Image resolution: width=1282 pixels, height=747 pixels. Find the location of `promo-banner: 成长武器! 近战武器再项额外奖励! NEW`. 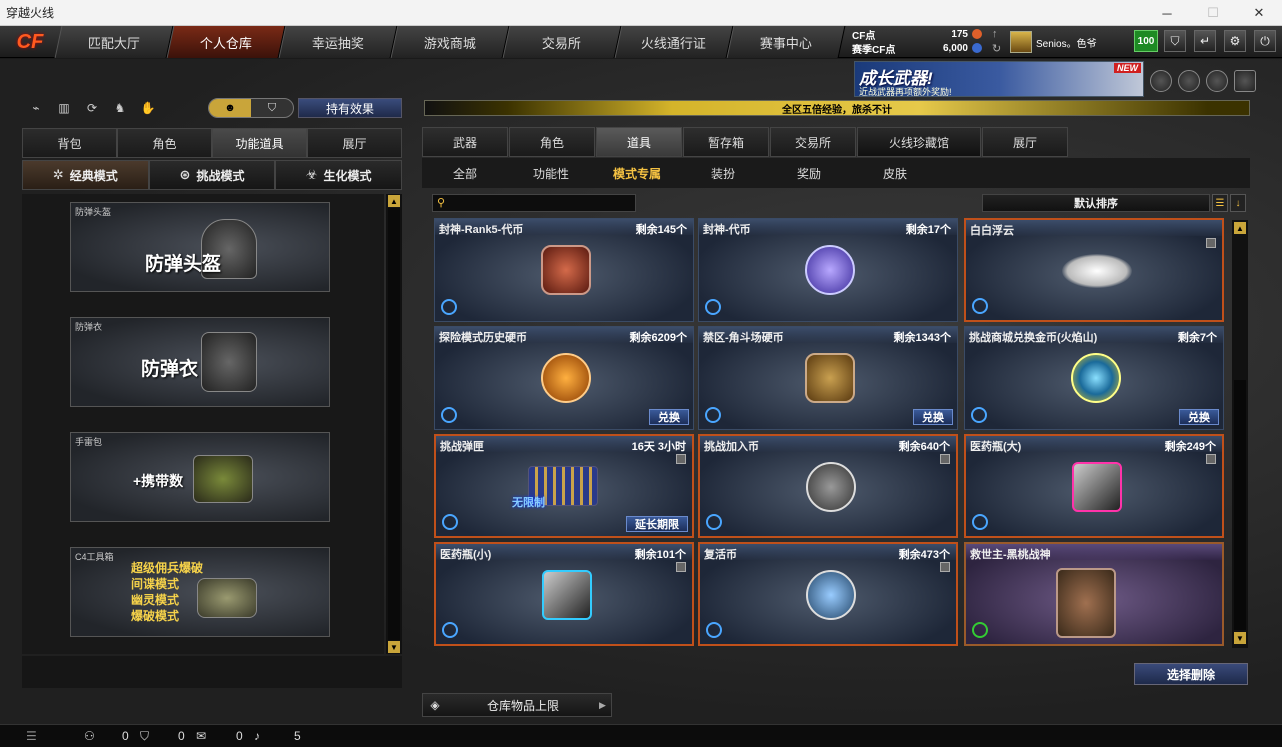

promo-banner: 成长武器! 近战武器再项额外奖励! NEW is located at coordinates (999, 79).